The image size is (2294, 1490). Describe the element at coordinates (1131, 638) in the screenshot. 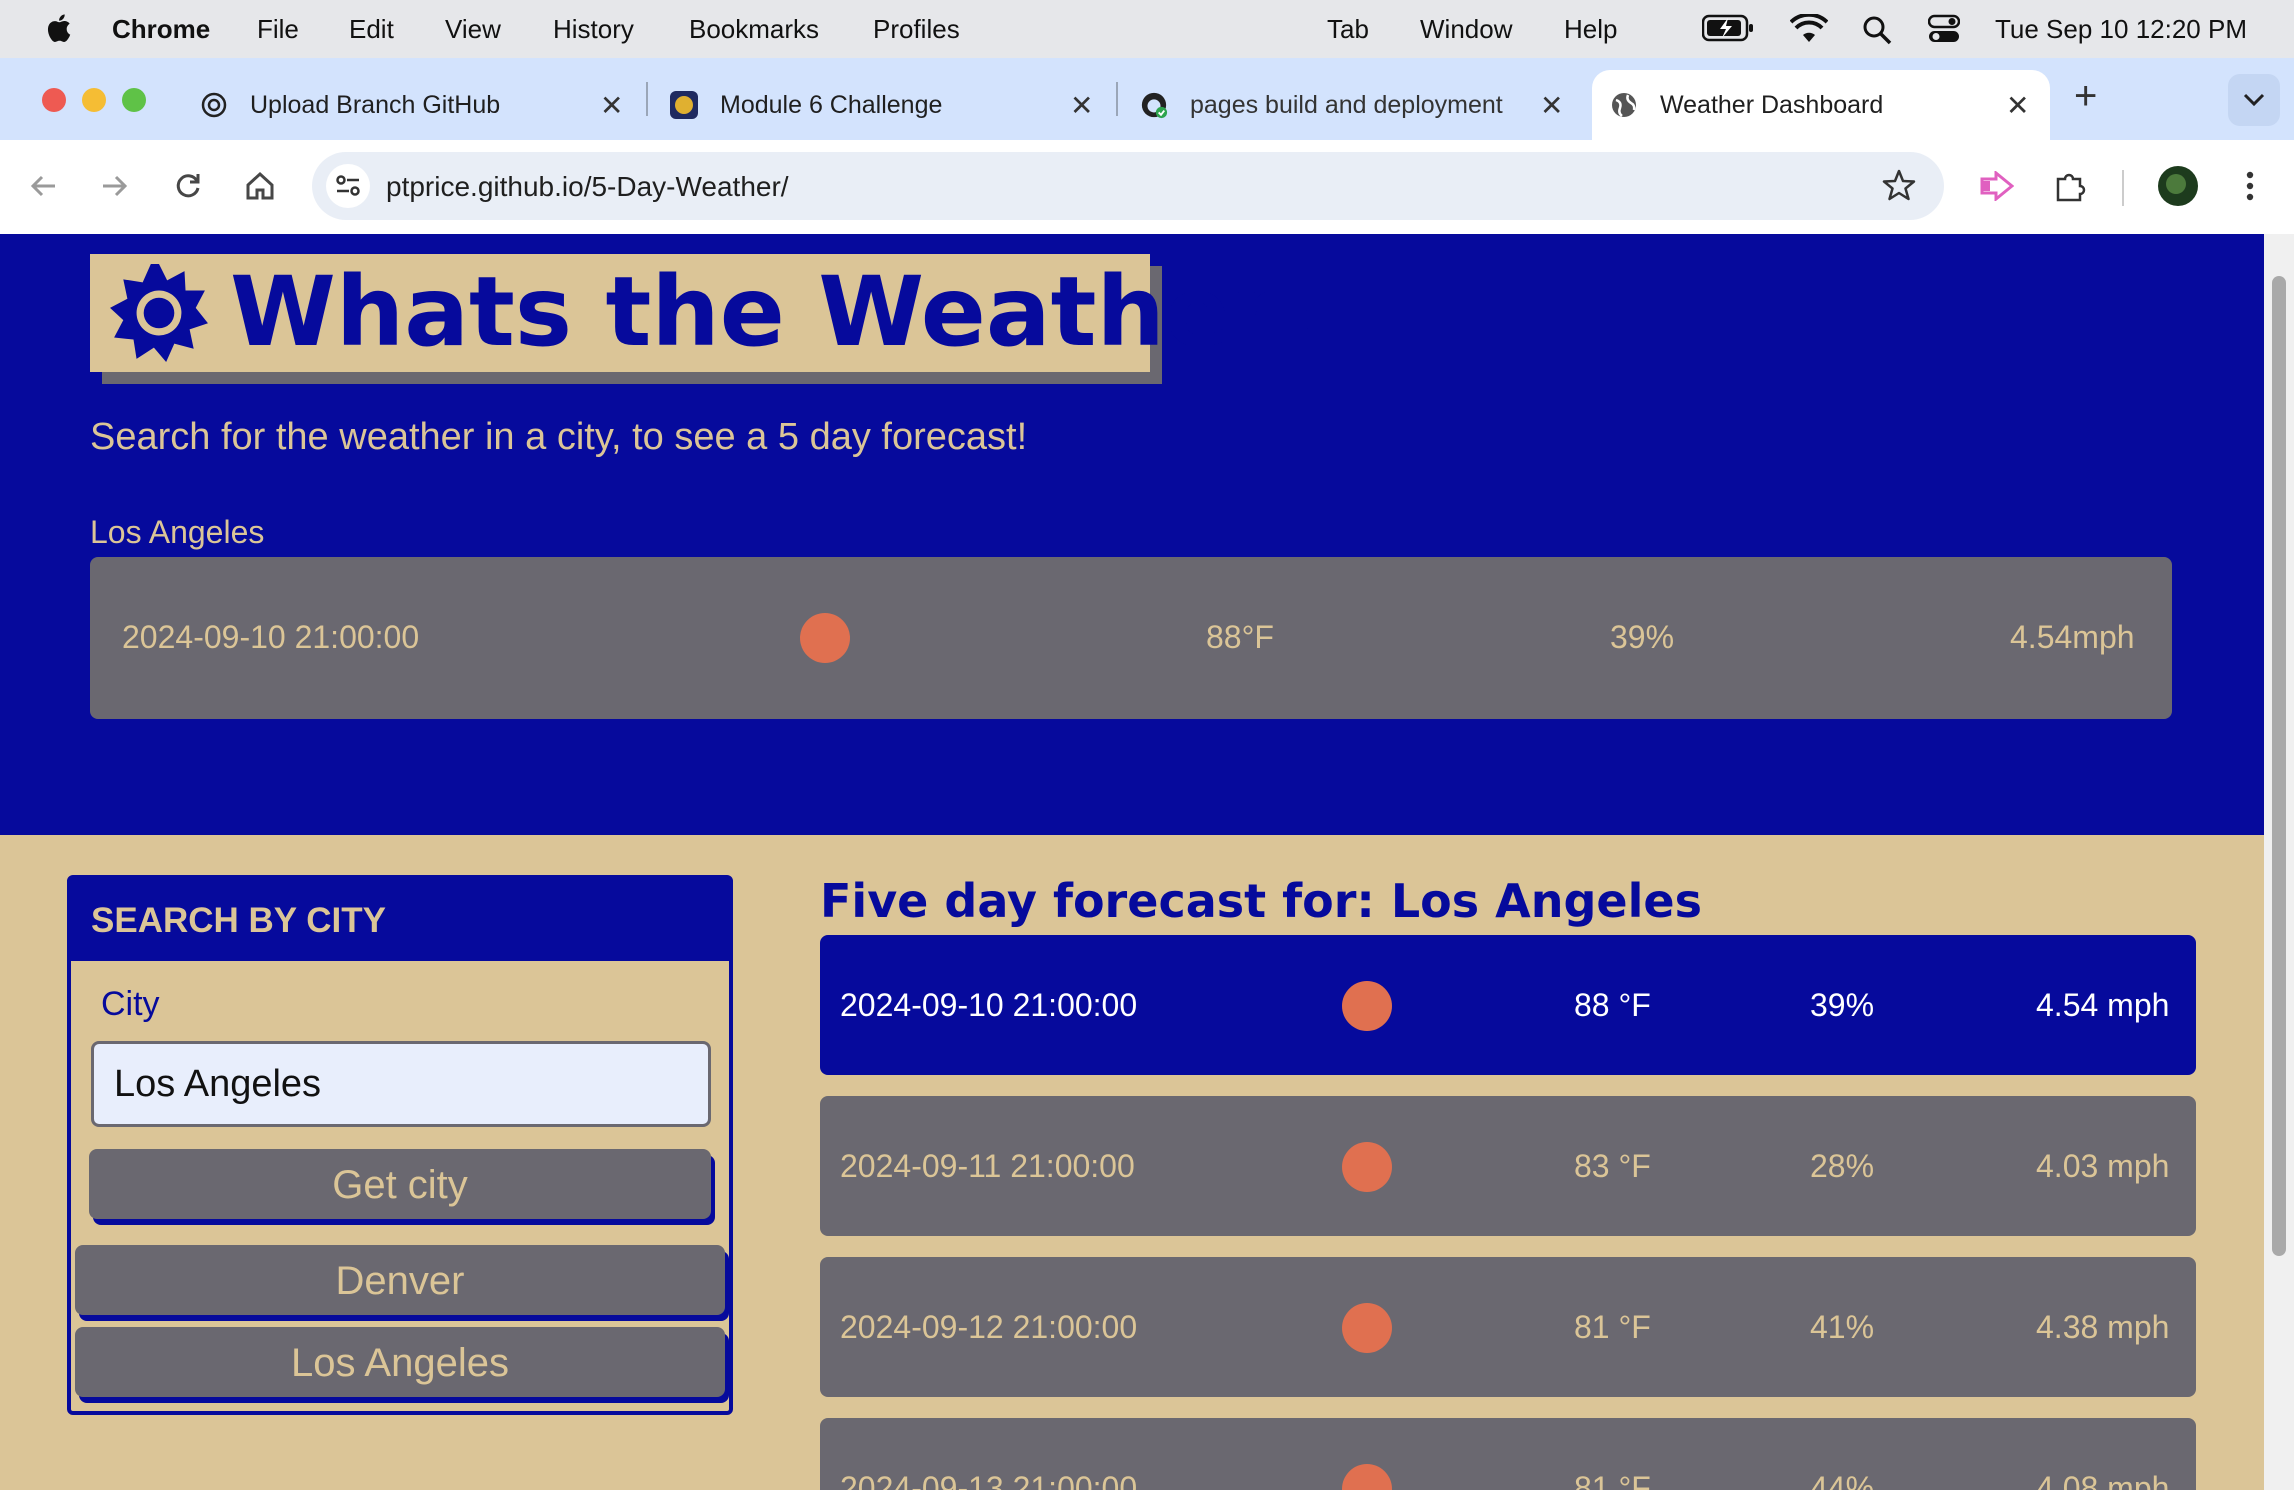

I see `current-weather-card: 2024-09-10 21:00:00 88°F 39% 4.54mph` at that location.